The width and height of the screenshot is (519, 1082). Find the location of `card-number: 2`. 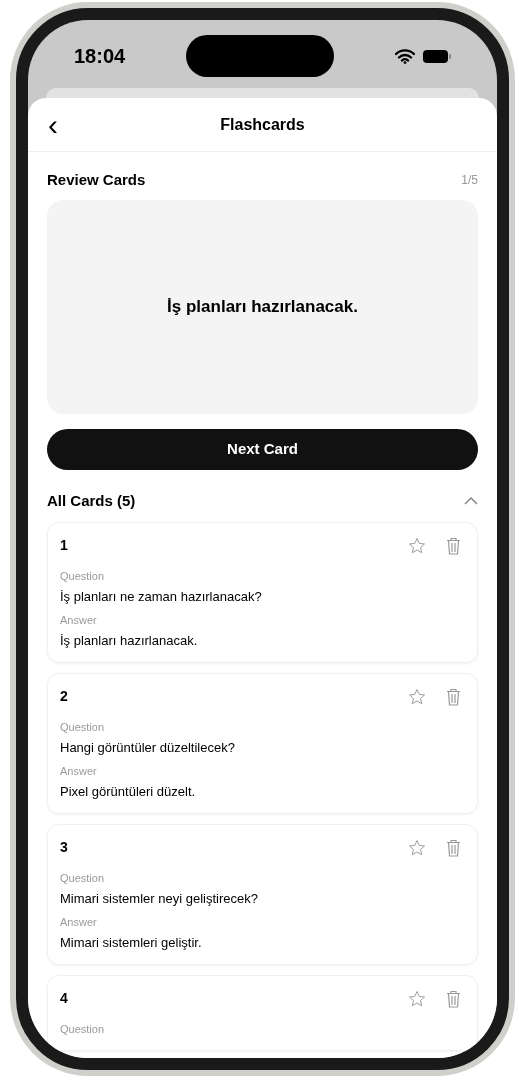

card-number: 2 is located at coordinates (64, 696).